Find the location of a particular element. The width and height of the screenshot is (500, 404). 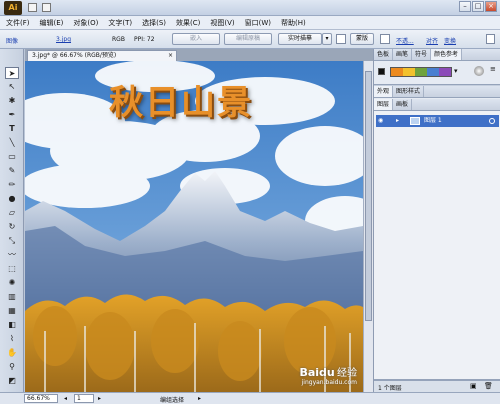

document-tab-title: 3.jpg* @ 66.67% (RGB/预览) is located at coordinates (74, 55).